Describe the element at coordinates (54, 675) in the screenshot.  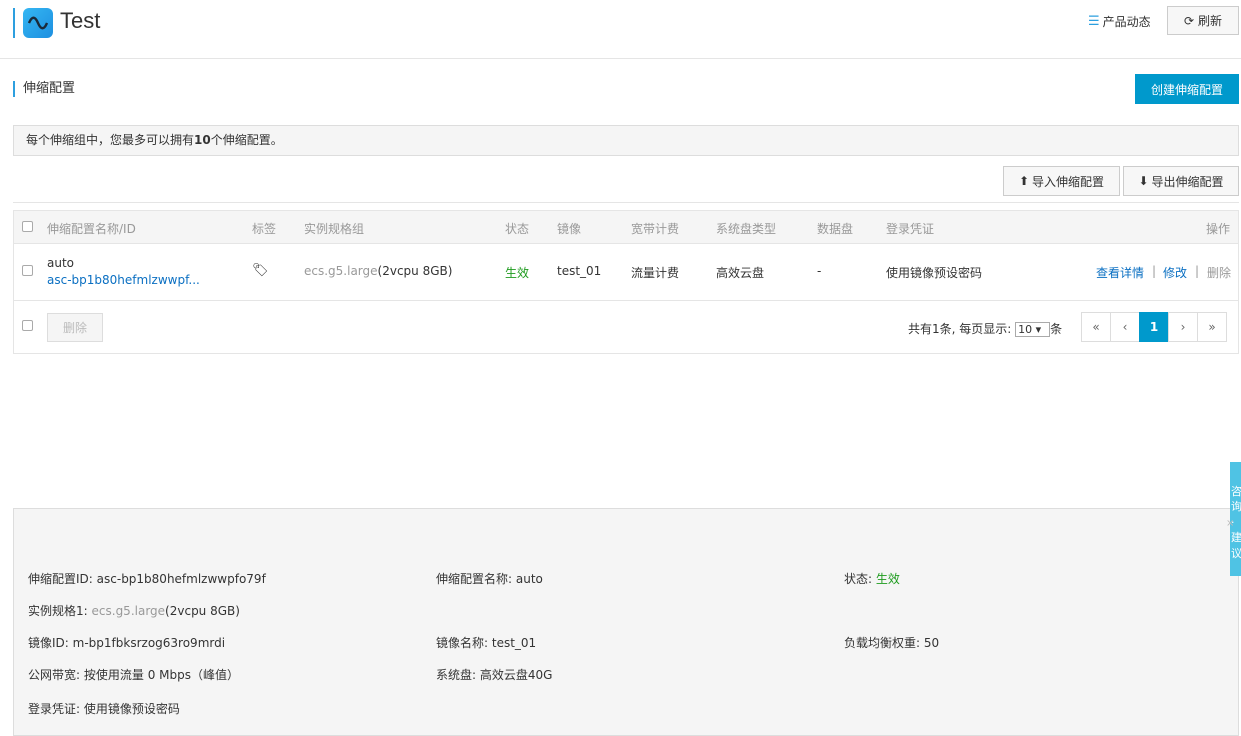
I see `detail-bandwidth-label: 公网带宽:` at that location.